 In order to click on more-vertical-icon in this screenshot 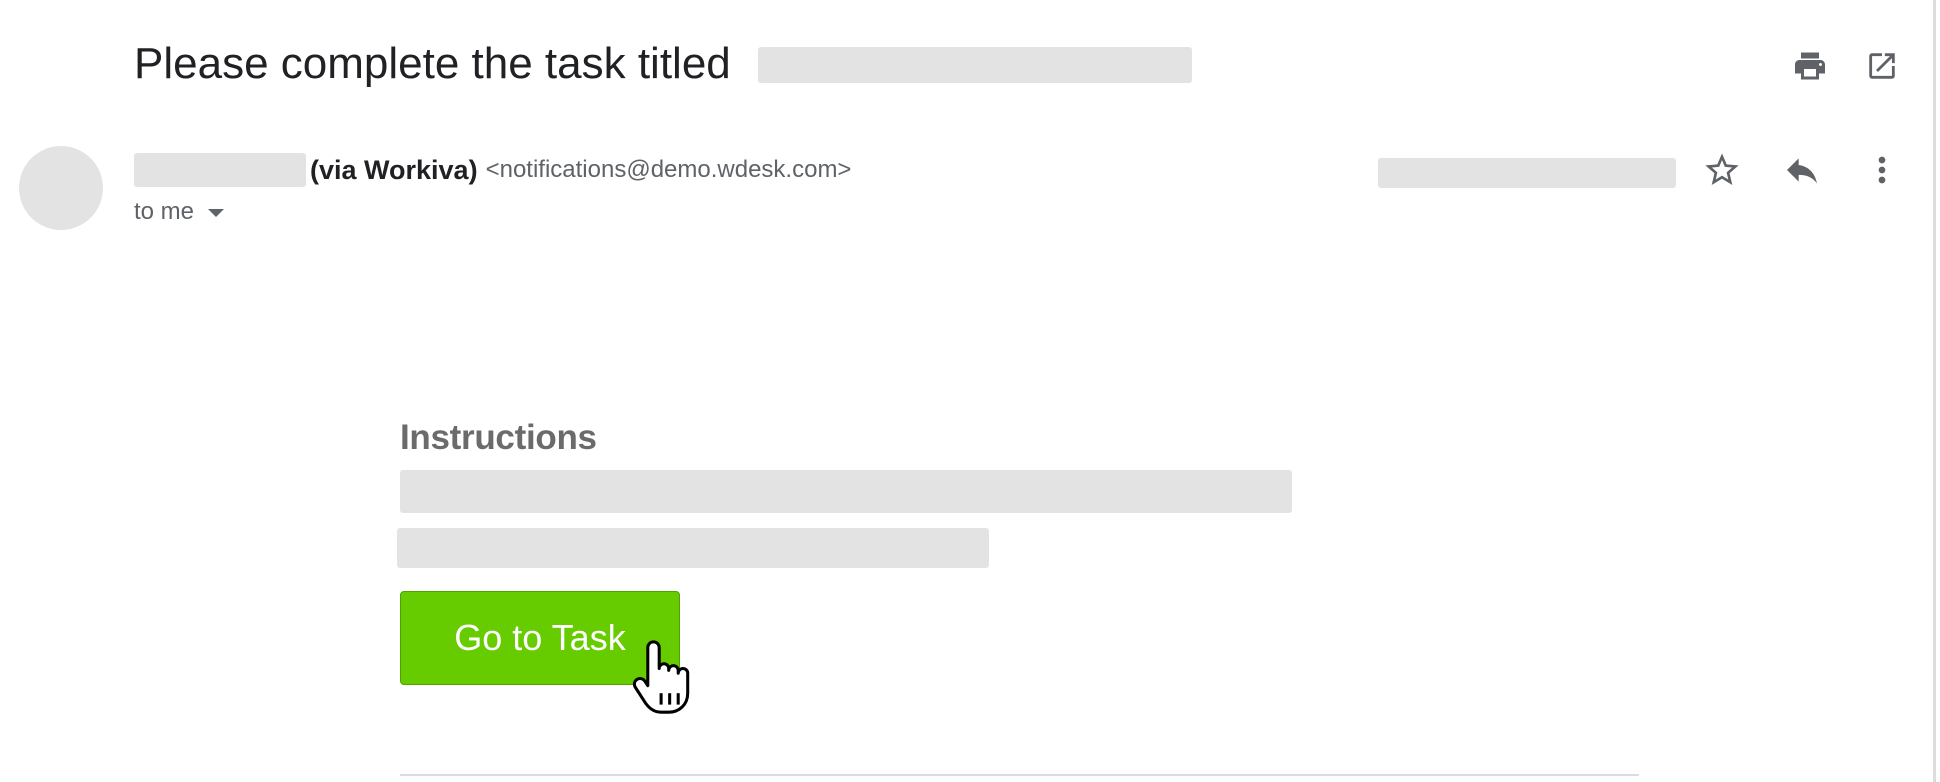, I will do `click(1882, 170)`.